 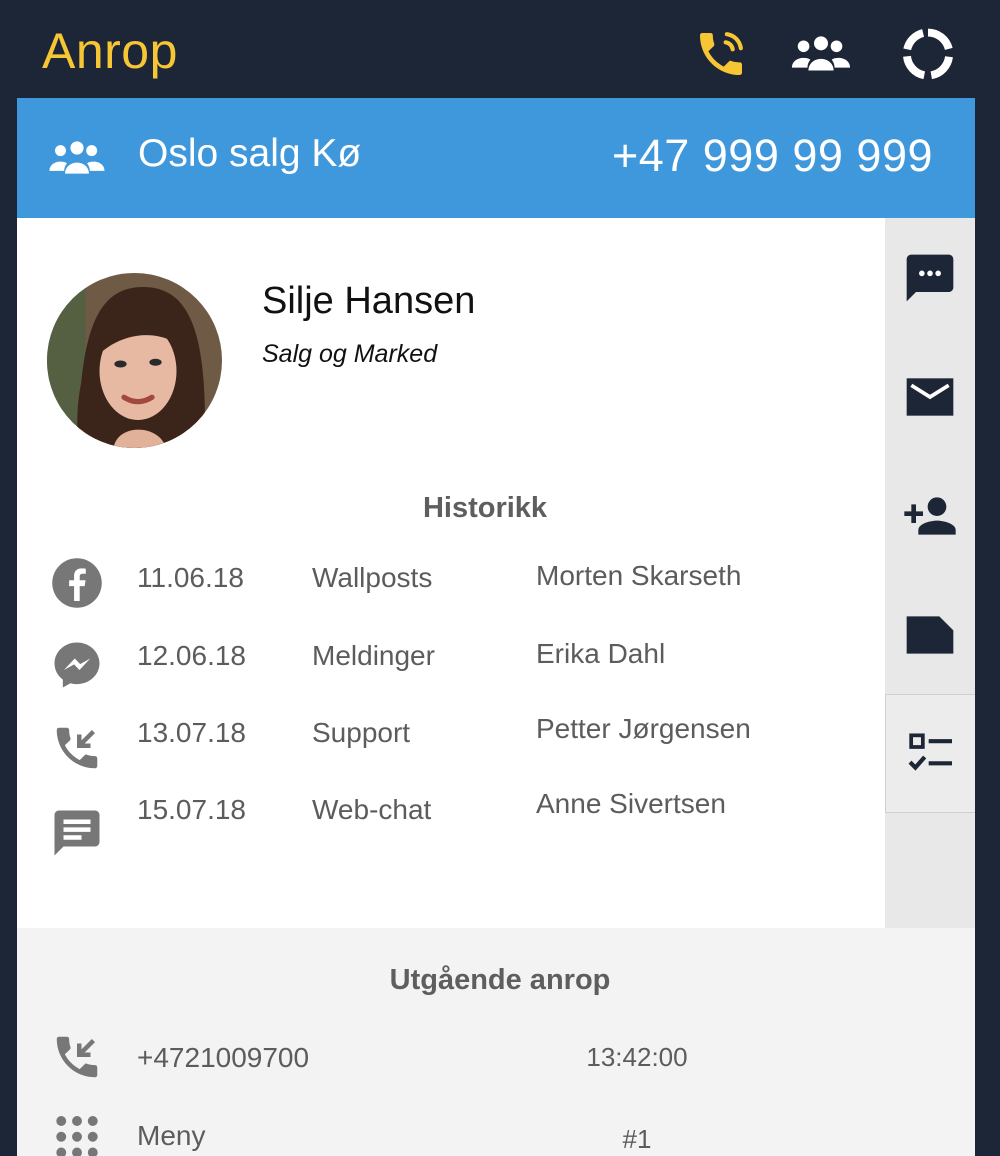 I want to click on add-contact-button, so click(x=930, y=515).